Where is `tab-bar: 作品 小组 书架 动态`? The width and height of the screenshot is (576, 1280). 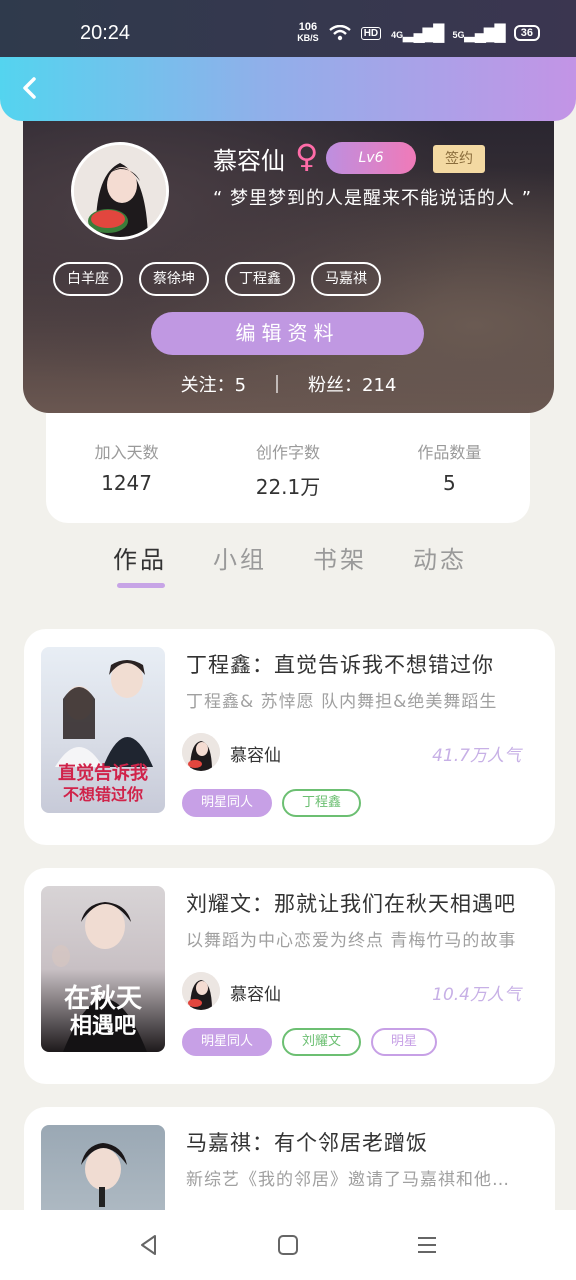 tab-bar: 作品 小组 书架 动态 is located at coordinates (290, 566).